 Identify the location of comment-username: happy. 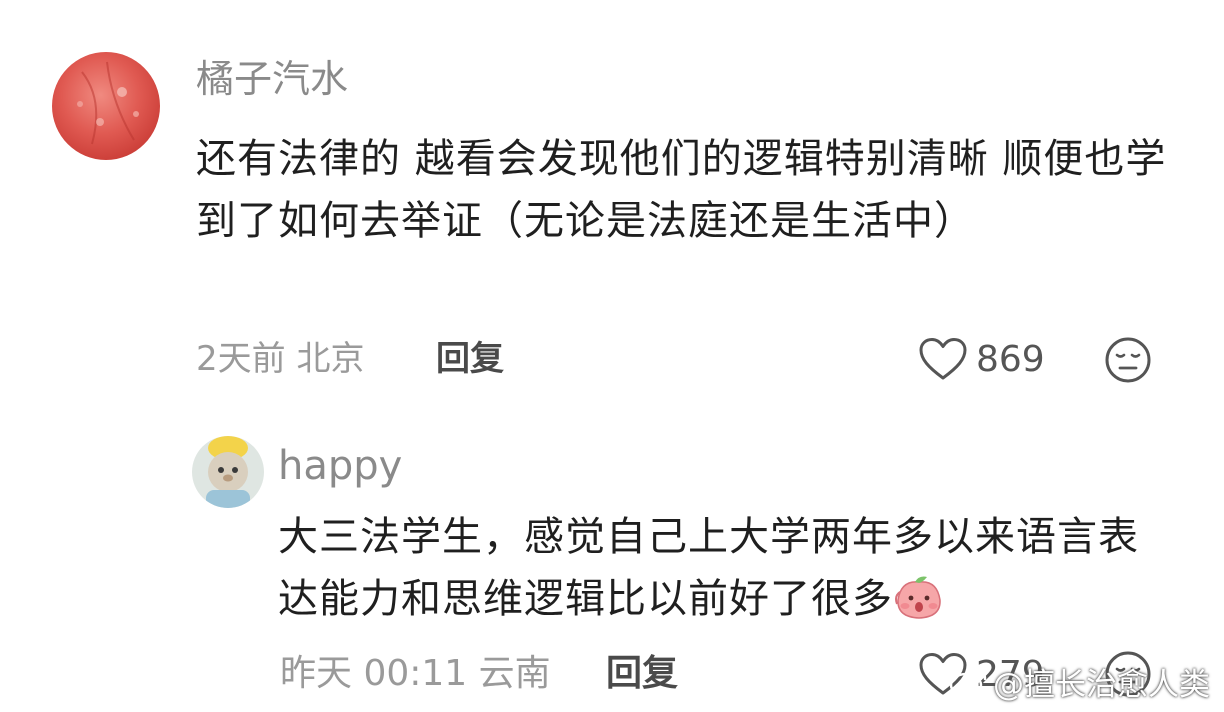
(340, 466).